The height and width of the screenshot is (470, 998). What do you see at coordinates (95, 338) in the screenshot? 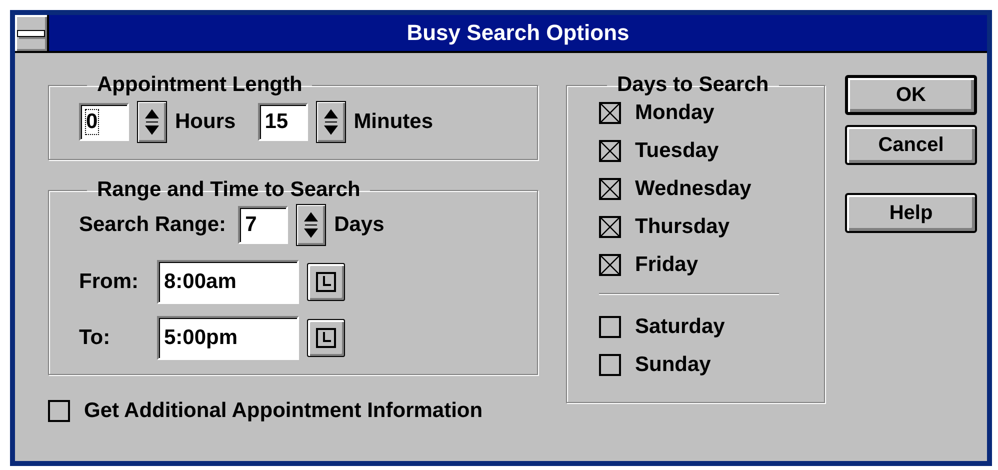
I see `to-label: To:` at bounding box center [95, 338].